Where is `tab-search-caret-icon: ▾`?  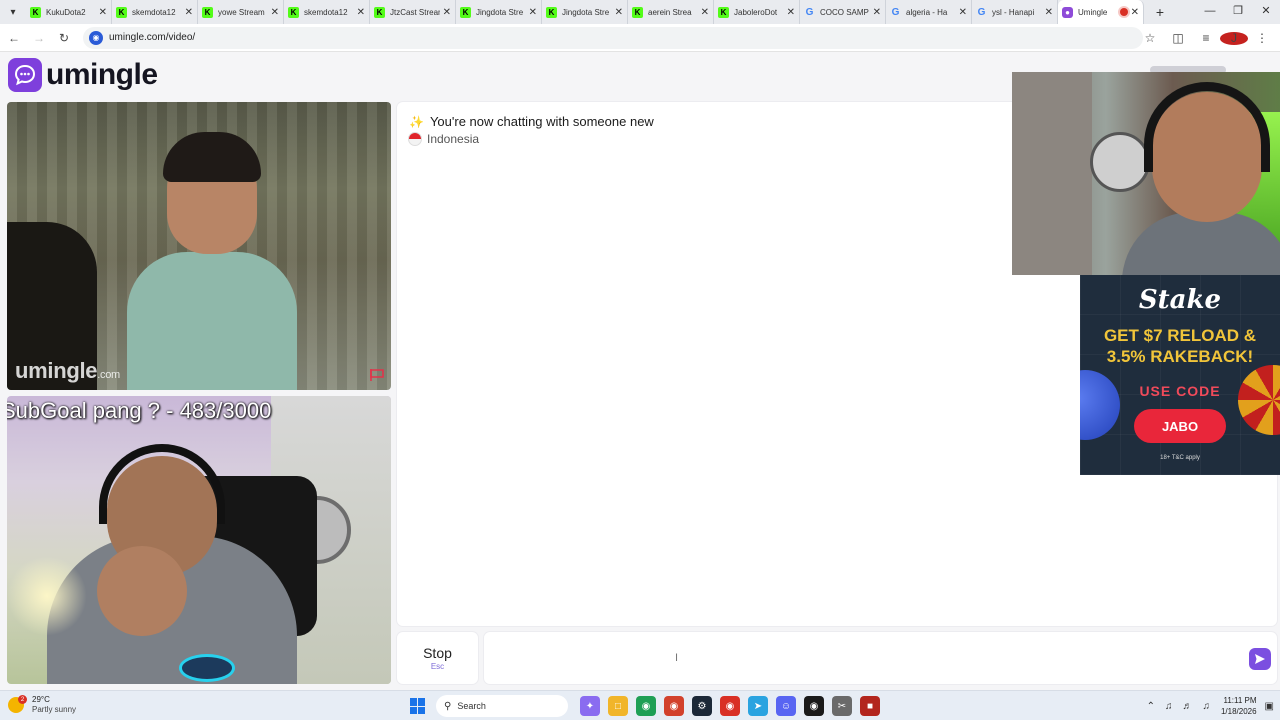 tab-search-caret-icon: ▾ is located at coordinates (13, 12).